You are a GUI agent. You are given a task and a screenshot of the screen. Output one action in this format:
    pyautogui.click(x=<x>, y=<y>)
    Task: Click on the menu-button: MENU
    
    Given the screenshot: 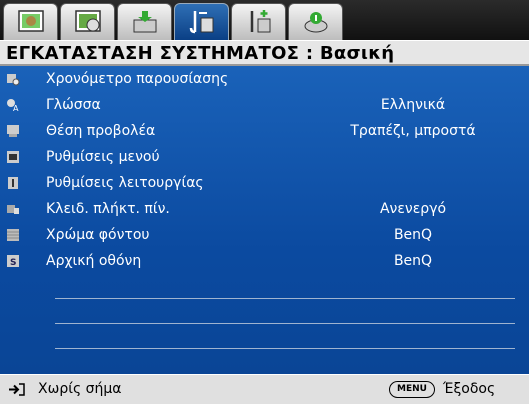 What is the action you would take?
    pyautogui.click(x=412, y=389)
    